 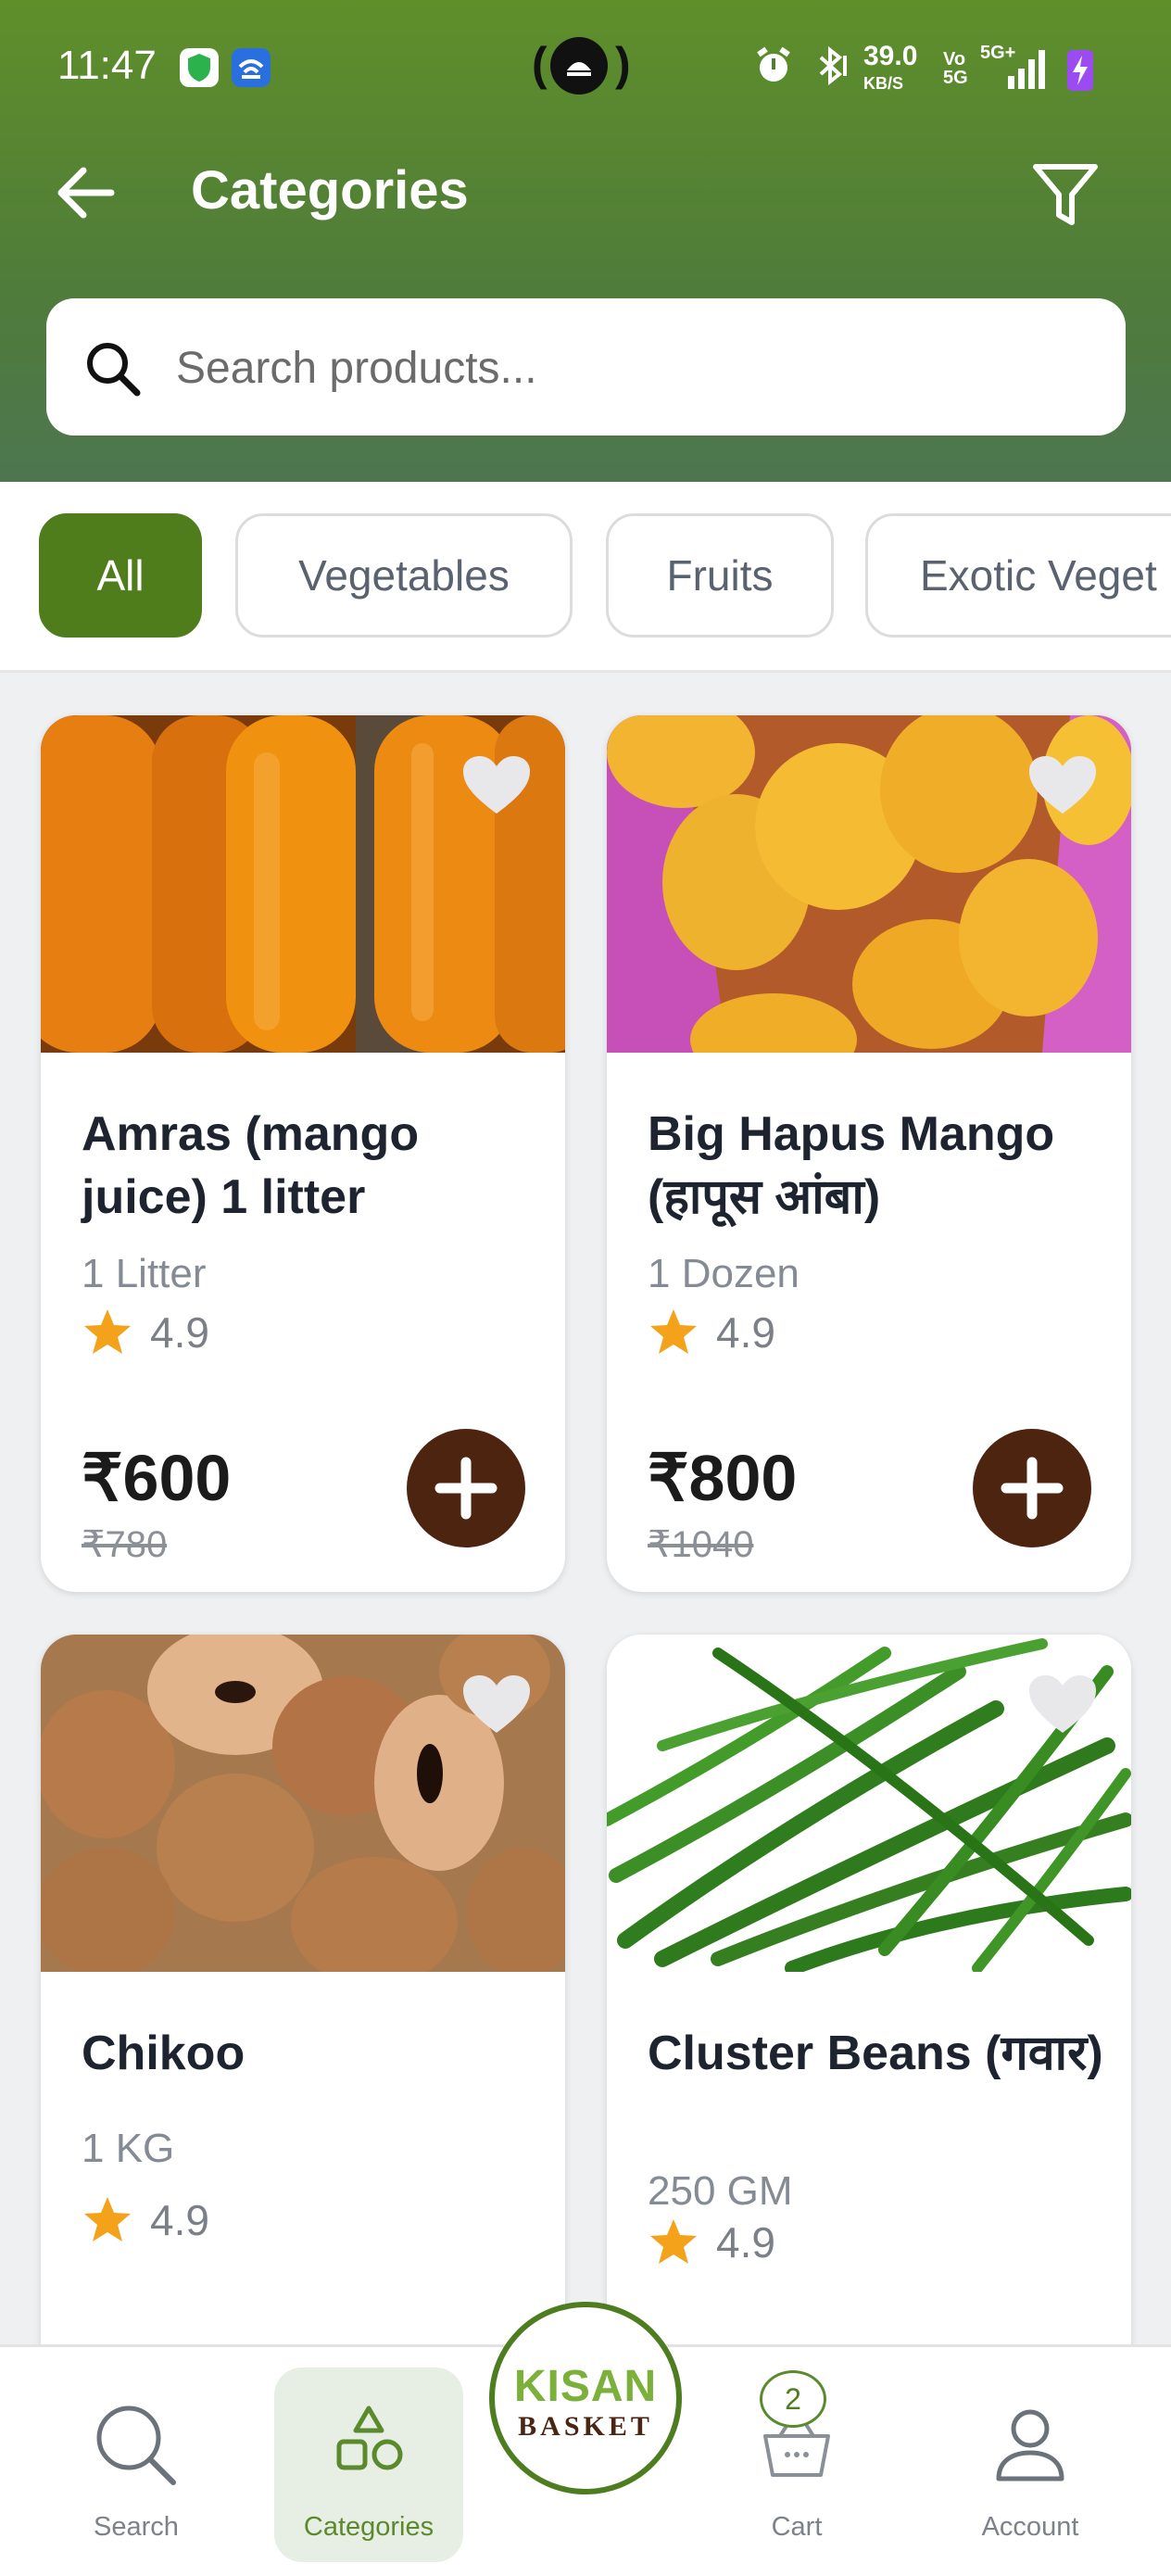 I want to click on back-button, so click(x=89, y=192).